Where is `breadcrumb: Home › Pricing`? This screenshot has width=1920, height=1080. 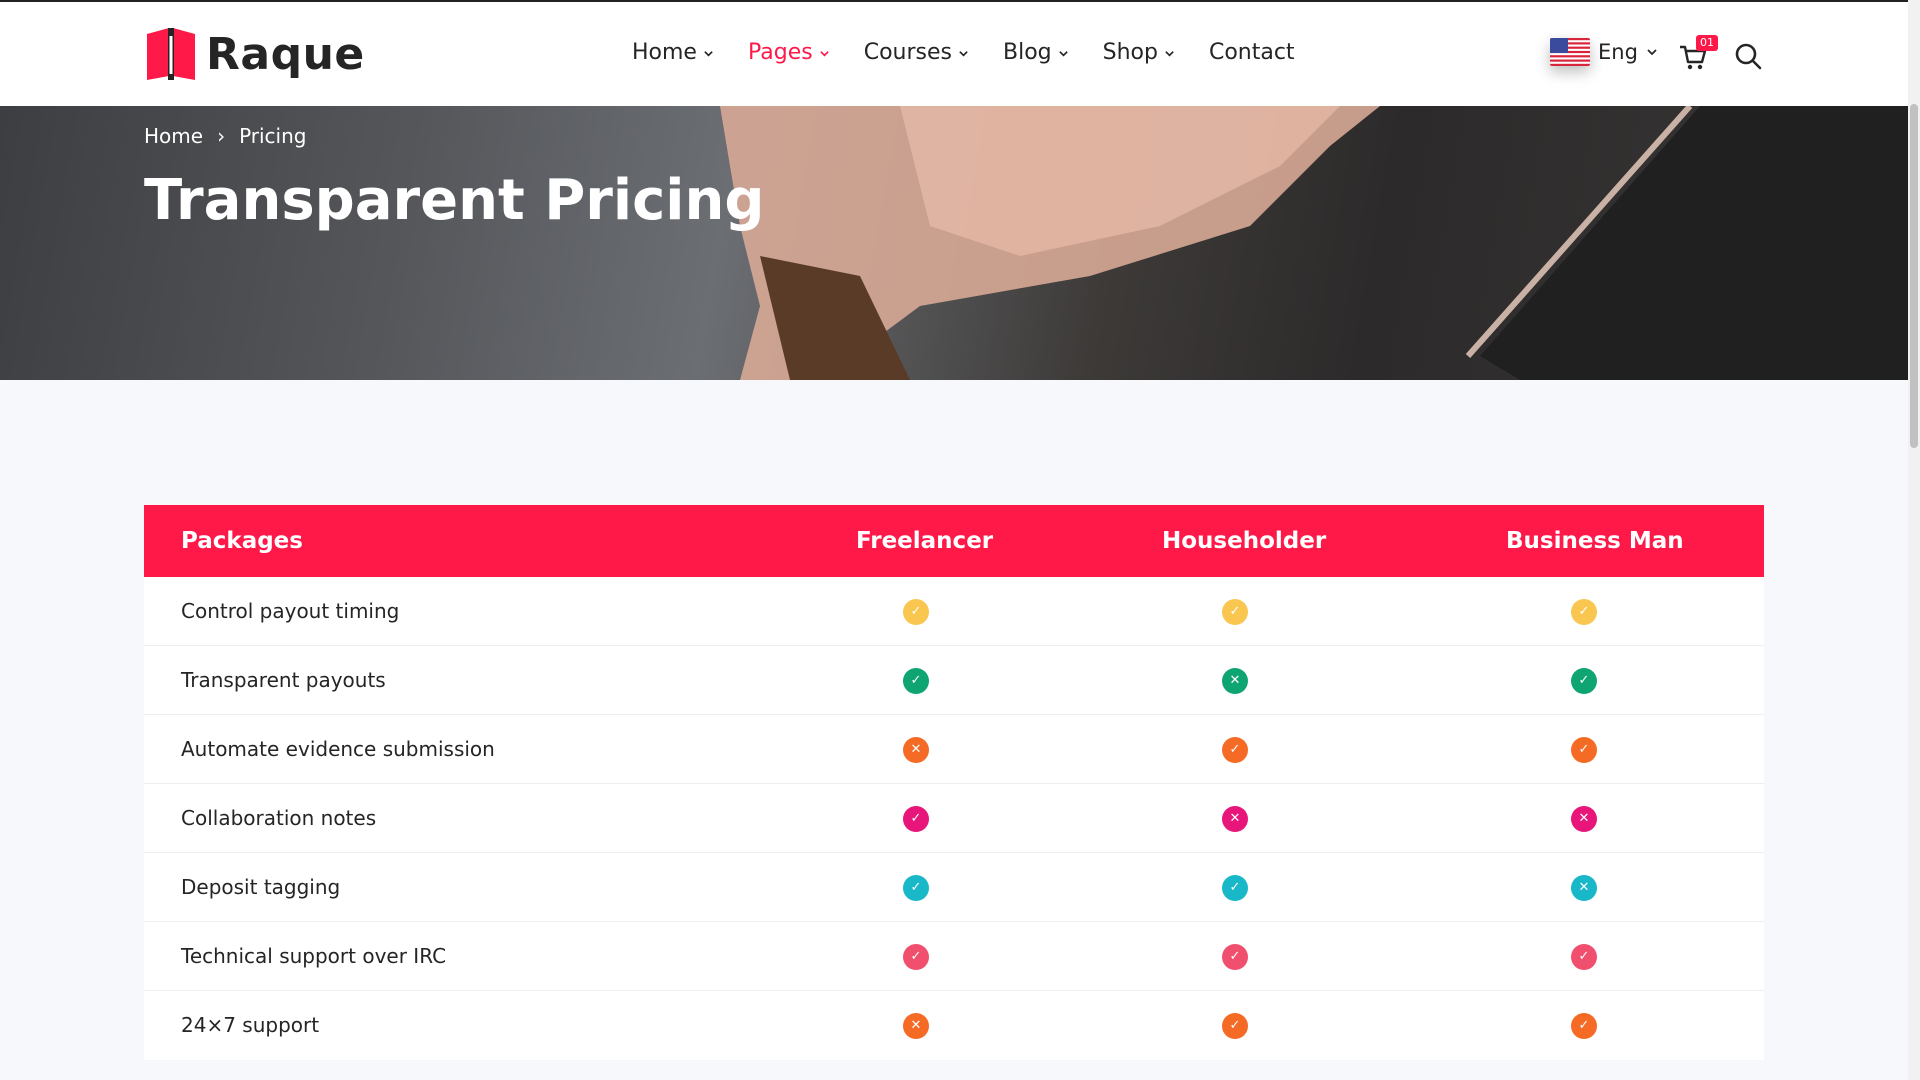 breadcrumb: Home › Pricing is located at coordinates (225, 136).